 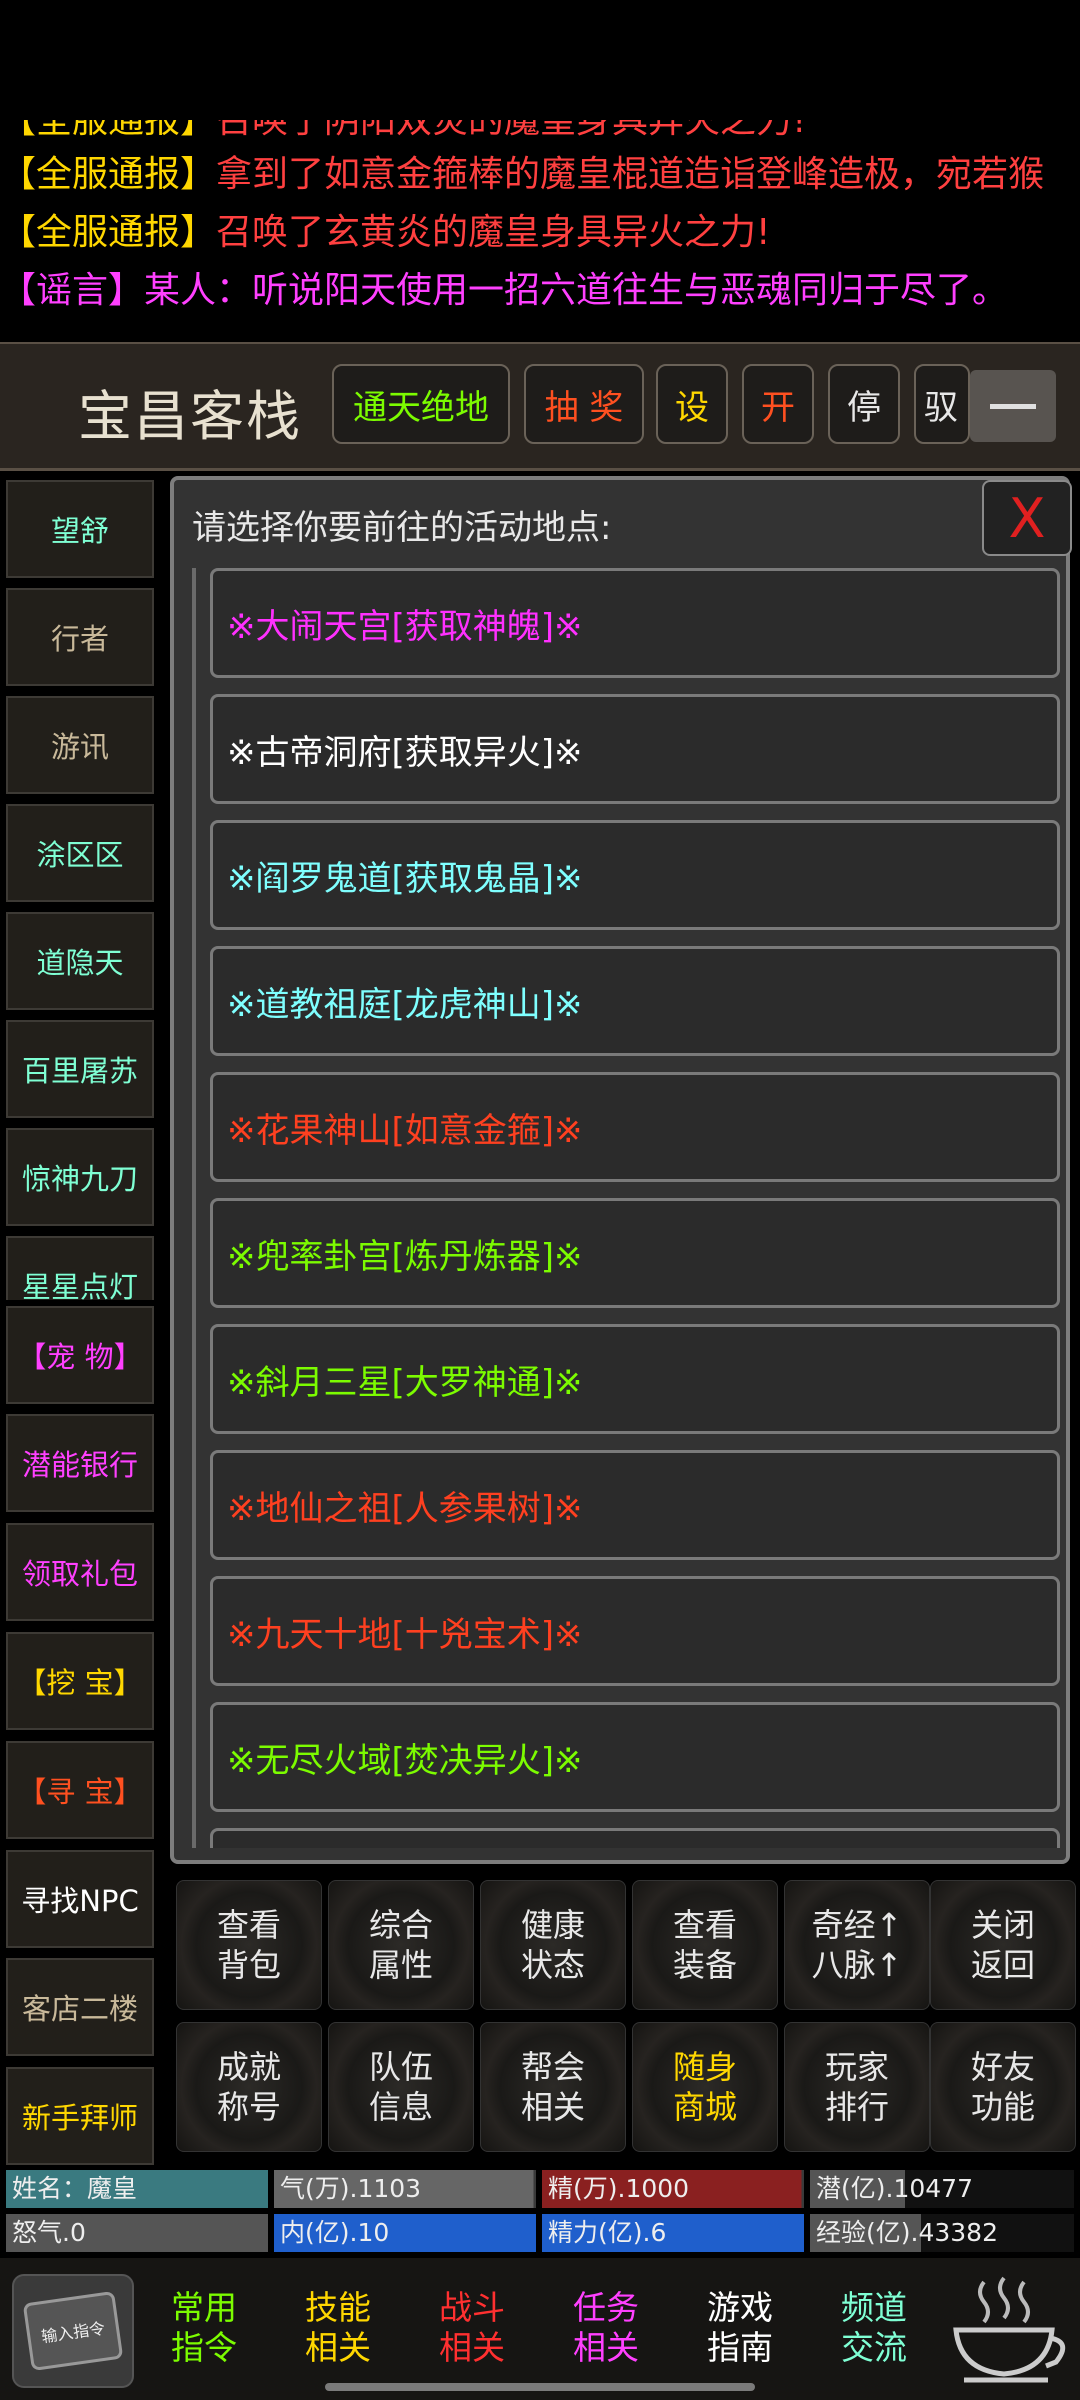 I want to click on bottom-nav: 输入指令 常用 指令 技能 相关 战斗 相关 任务 相关 游戏 指南 频道 交流, so click(x=540, y=2329).